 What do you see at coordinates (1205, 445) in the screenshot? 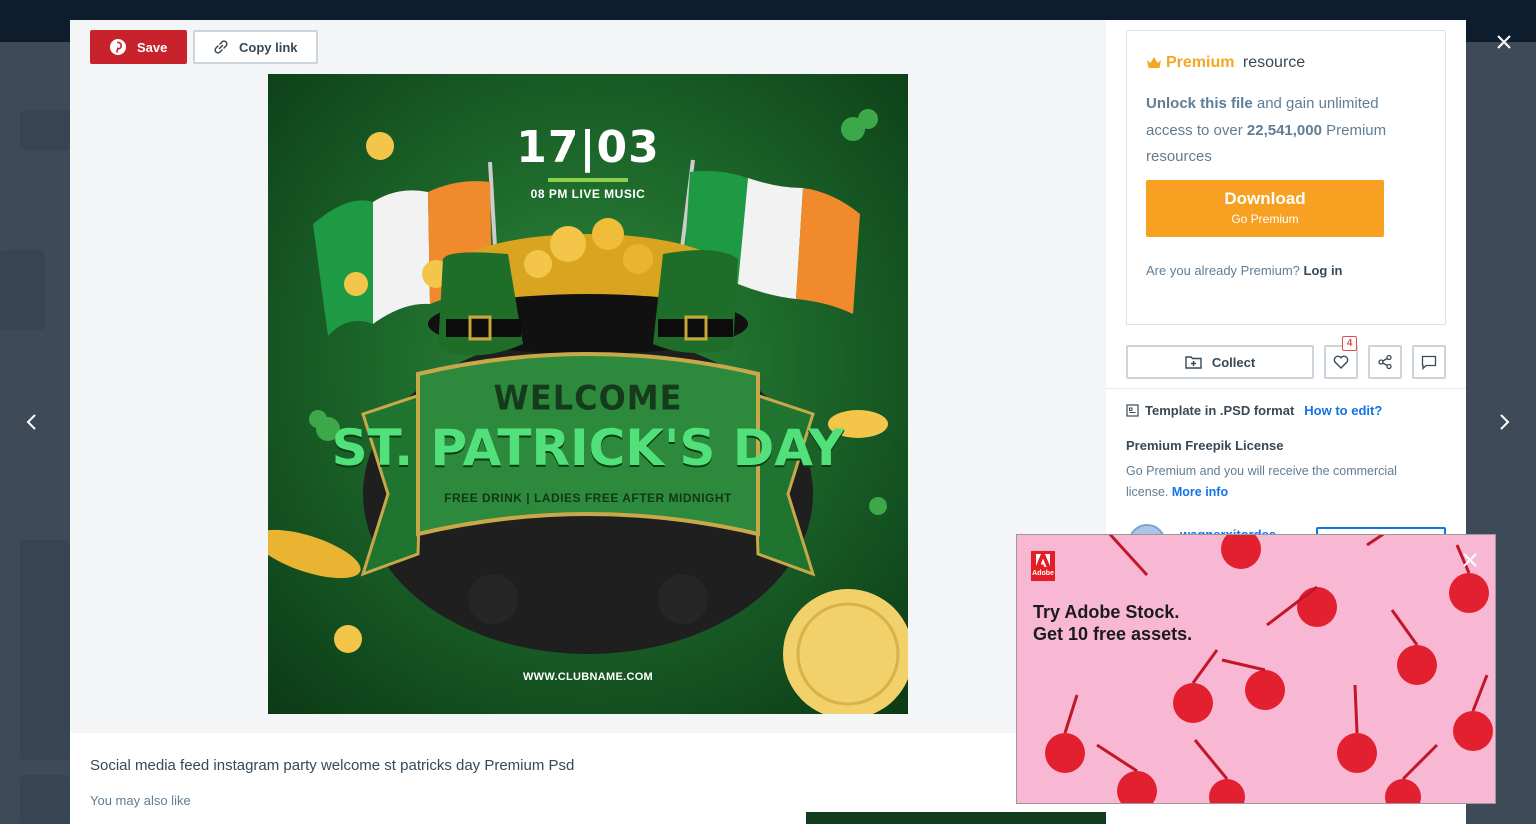
I see `license-title: Premium Freepik License` at bounding box center [1205, 445].